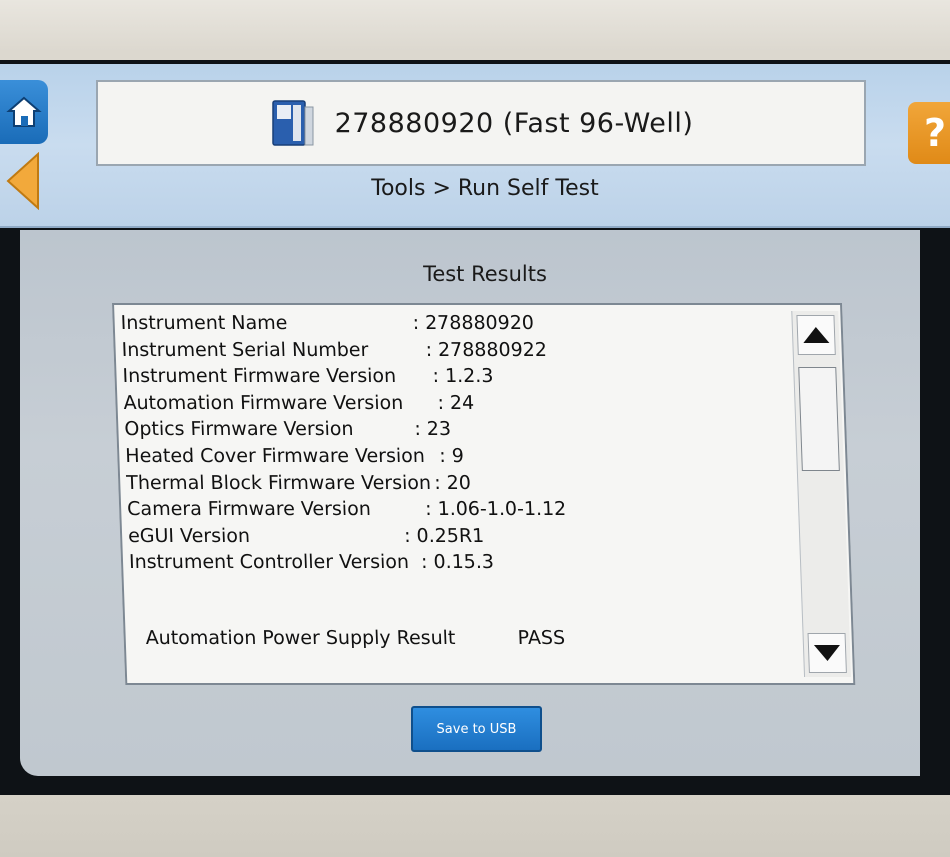 This screenshot has height=857, width=950. What do you see at coordinates (454, 428) in the screenshot?
I see `result-row-optics-firmware: Optics Firmware Version : 23` at bounding box center [454, 428].